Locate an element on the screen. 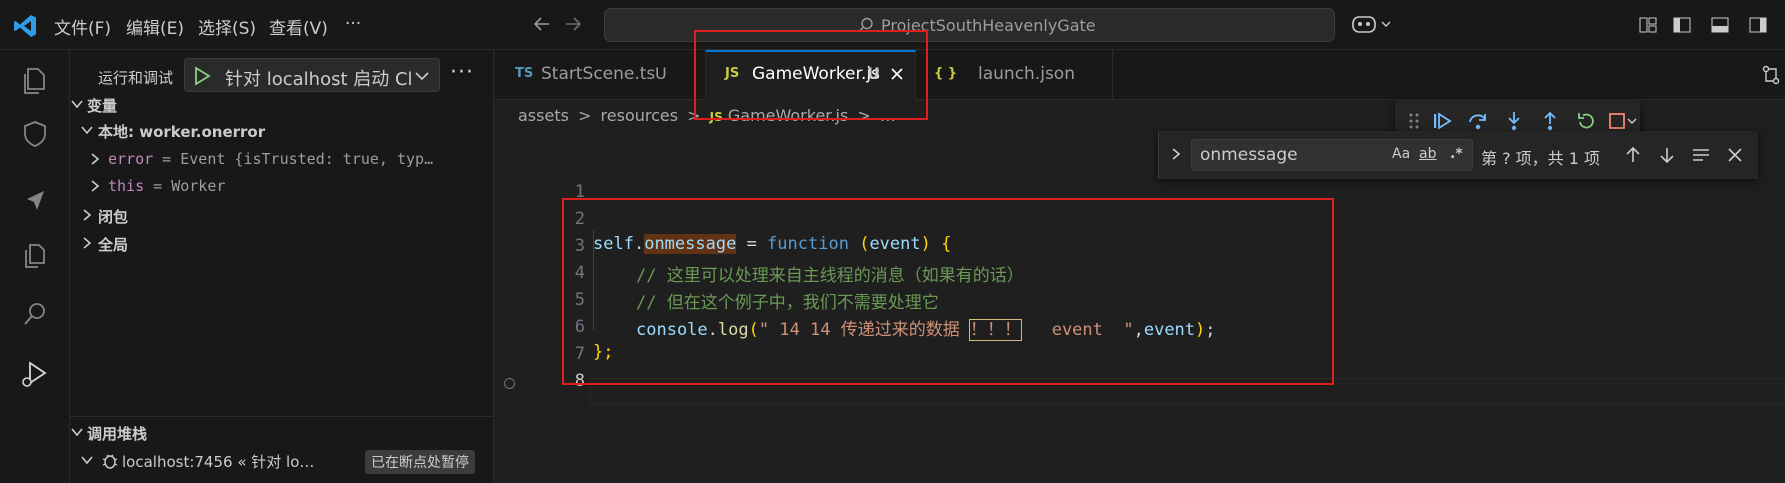 The image size is (1785, 483). regex-toggle: .* is located at coordinates (1456, 154).